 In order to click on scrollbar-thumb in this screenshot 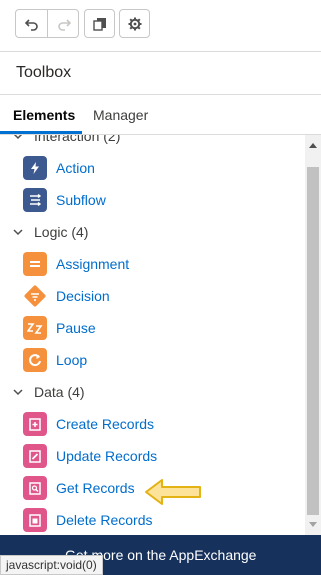, I will do `click(313, 341)`.